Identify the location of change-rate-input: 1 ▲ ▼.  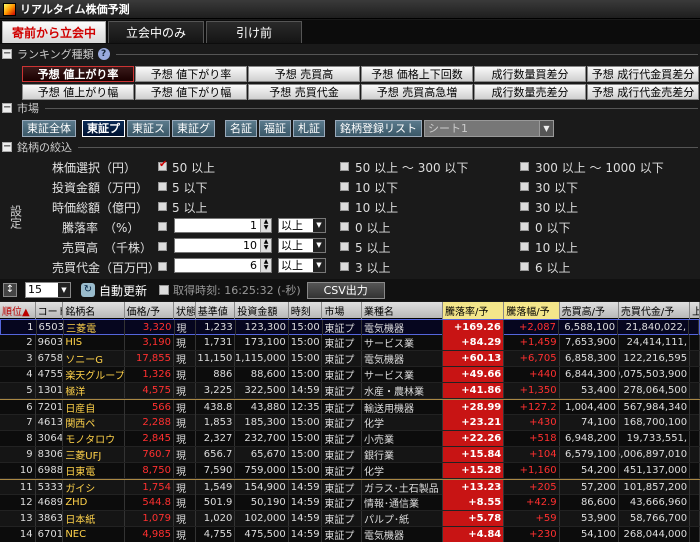
(223, 225).